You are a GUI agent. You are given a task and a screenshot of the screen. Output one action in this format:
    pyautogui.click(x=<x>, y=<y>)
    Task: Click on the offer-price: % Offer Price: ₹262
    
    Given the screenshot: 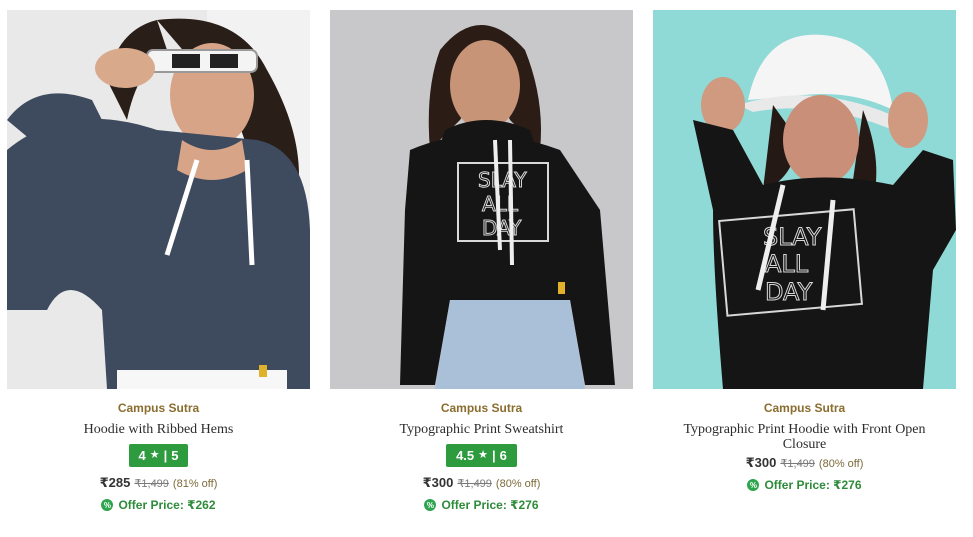 What is the action you would take?
    pyautogui.click(x=158, y=505)
    